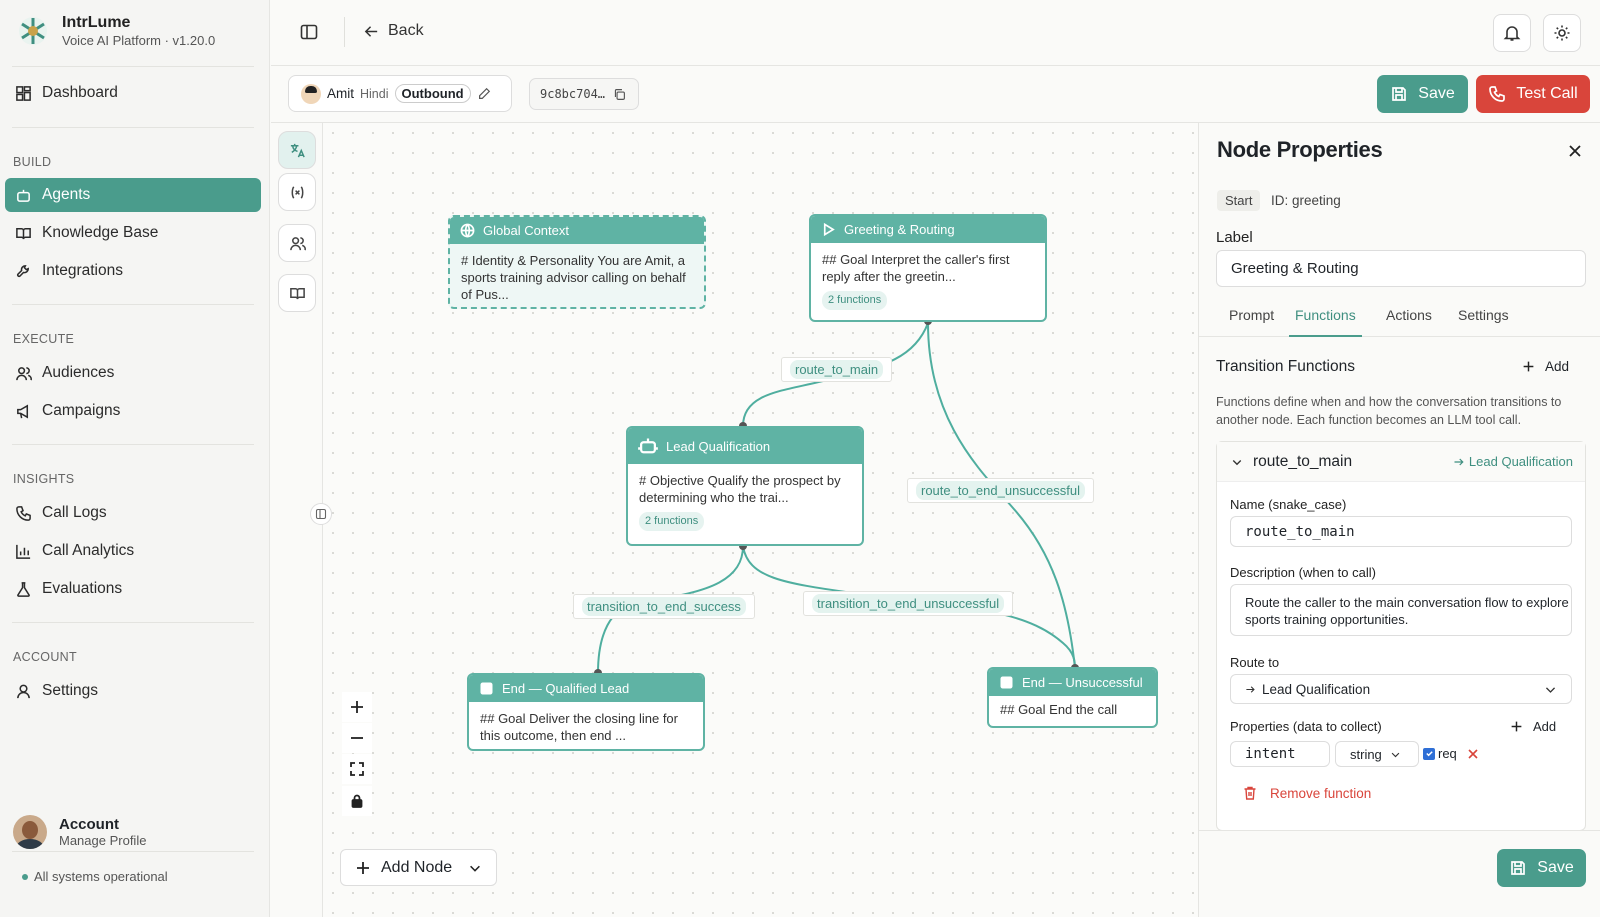 Image resolution: width=1600 pixels, height=917 pixels. What do you see at coordinates (297, 150) in the screenshot?
I see `translate-tool-button` at bounding box center [297, 150].